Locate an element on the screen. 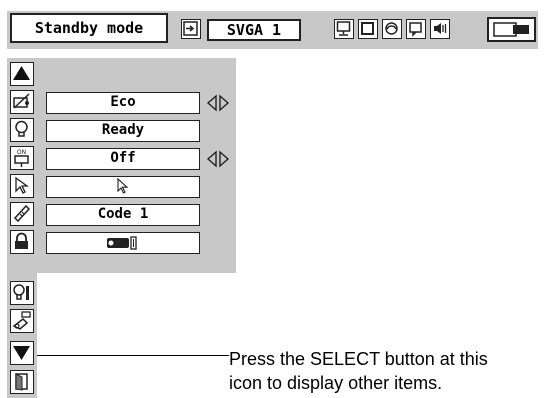 The width and height of the screenshot is (544, 398). setting-icon is located at coordinates (511, 29).